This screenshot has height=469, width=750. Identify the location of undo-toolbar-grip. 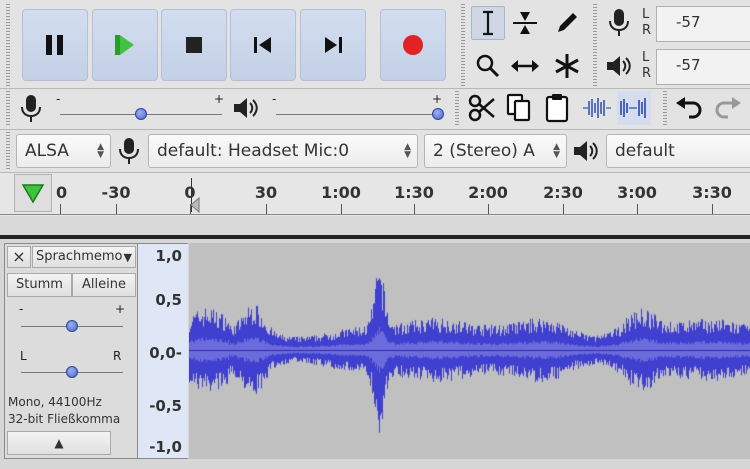
(665, 109).